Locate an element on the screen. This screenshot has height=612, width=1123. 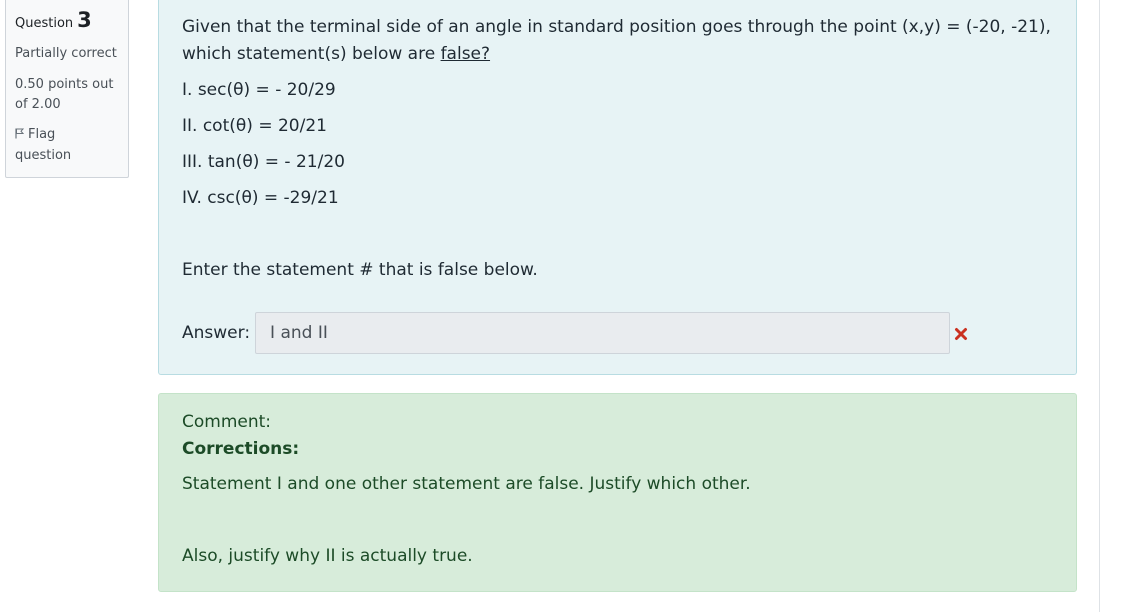
answer-row: Answer: I and II is located at coordinates (575, 333).